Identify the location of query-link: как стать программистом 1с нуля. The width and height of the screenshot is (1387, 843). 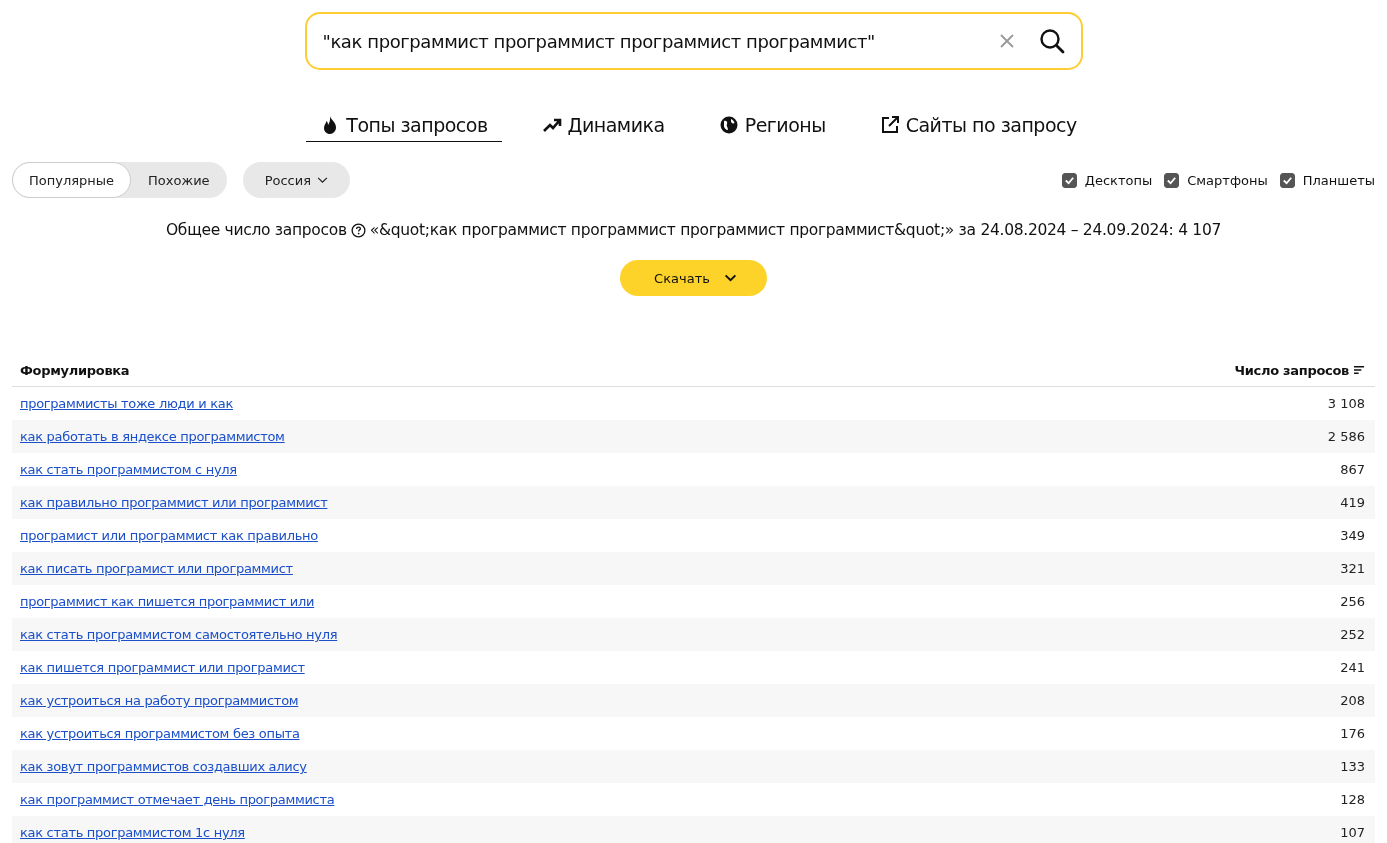
(132, 832).